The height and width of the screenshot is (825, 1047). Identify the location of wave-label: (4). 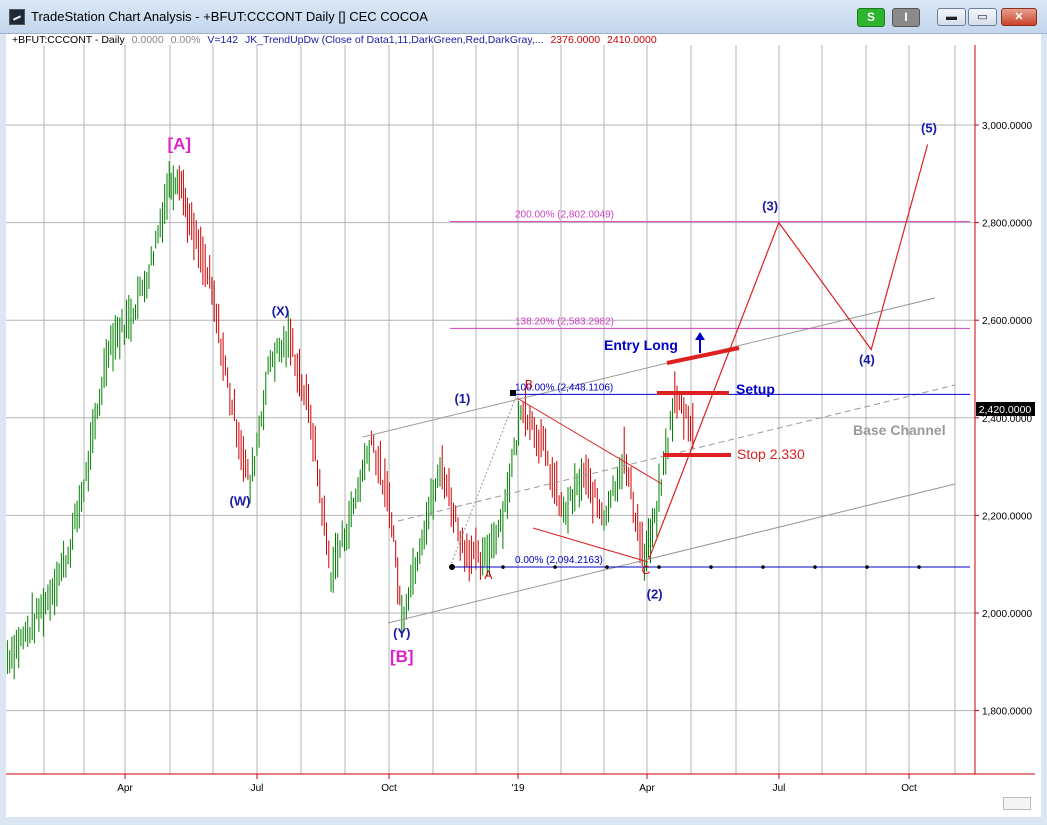
(867, 359).